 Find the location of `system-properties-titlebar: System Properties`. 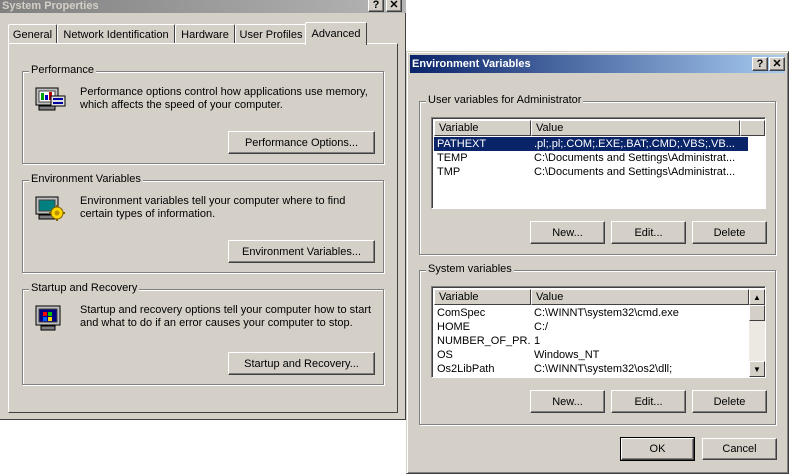

system-properties-titlebar: System Properties is located at coordinates (203, 6).